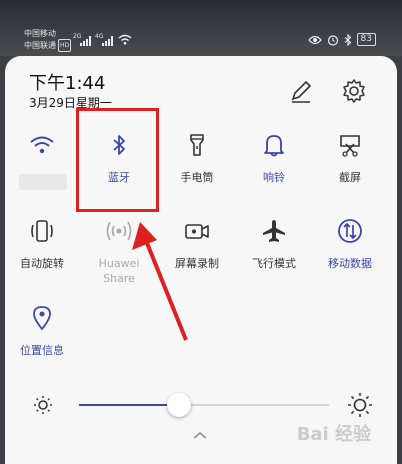 The height and width of the screenshot is (464, 402). I want to click on tile-label: 响铃, so click(274, 177).